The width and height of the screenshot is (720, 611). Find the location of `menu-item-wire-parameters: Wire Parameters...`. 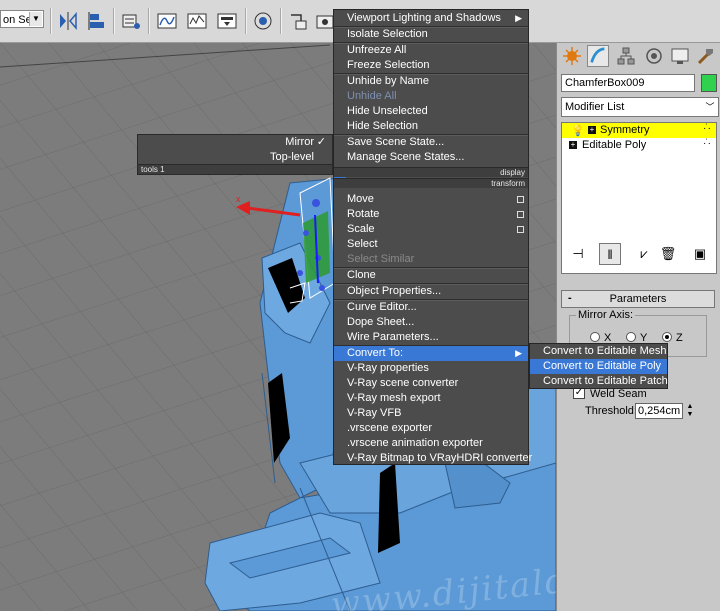

menu-item-wire-parameters: Wire Parameters... is located at coordinates (431, 337).